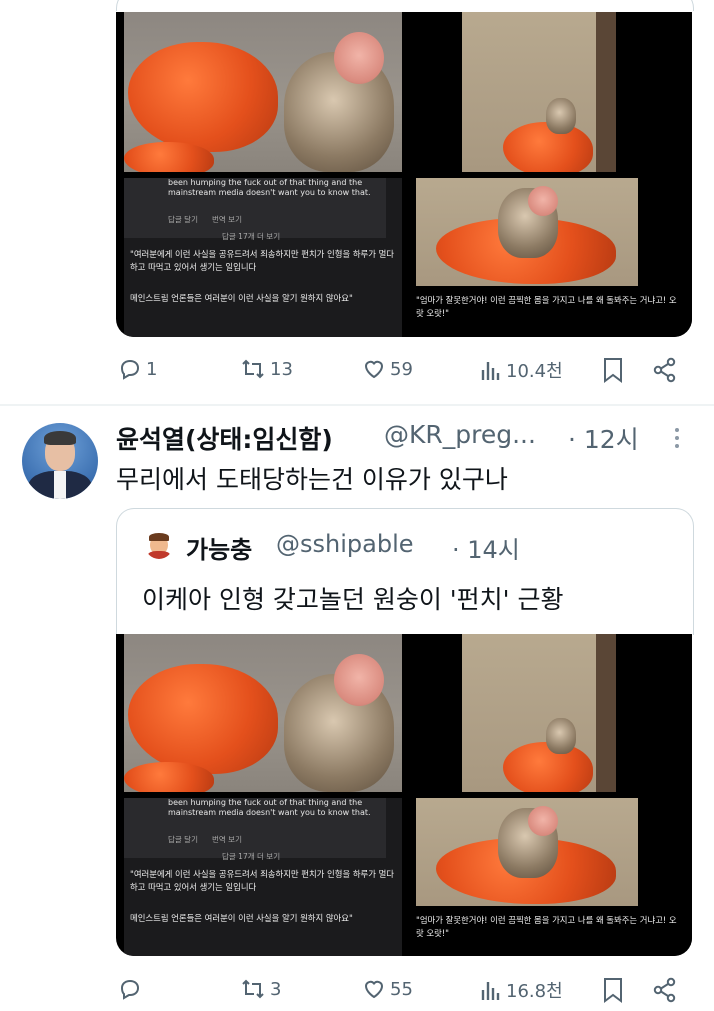 The width and height of the screenshot is (714, 1011). Describe the element at coordinates (357, 405) in the screenshot. I see `tweet-separator` at that location.